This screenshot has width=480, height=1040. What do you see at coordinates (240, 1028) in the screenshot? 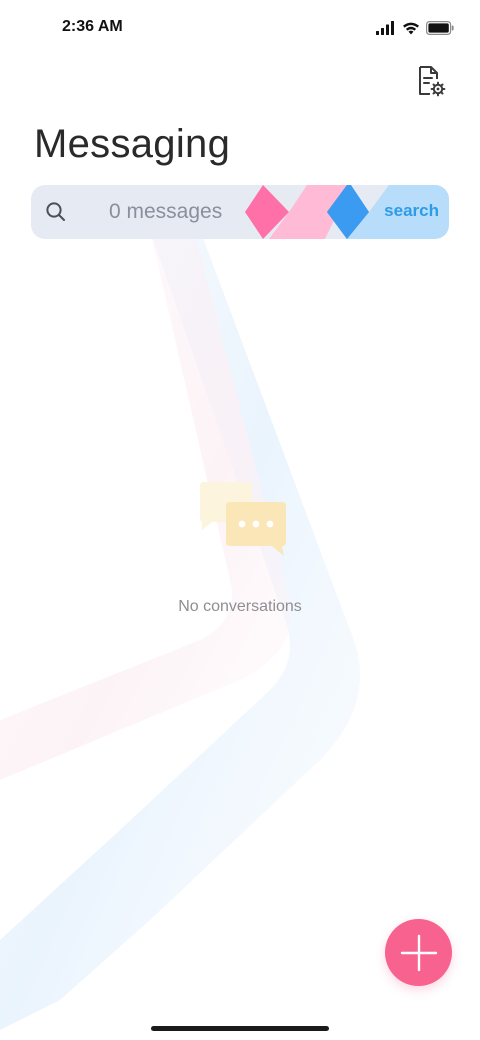
I see `home-indicator` at bounding box center [240, 1028].